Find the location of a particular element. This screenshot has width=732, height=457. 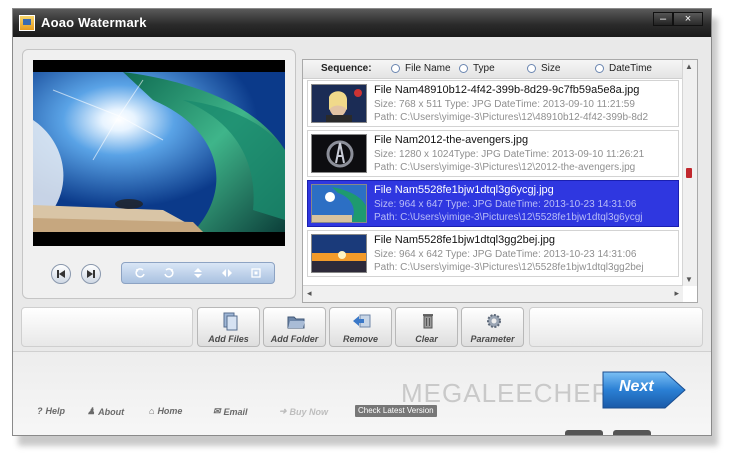

vertical-scrollbar: ▲ ▼ is located at coordinates (689, 173).